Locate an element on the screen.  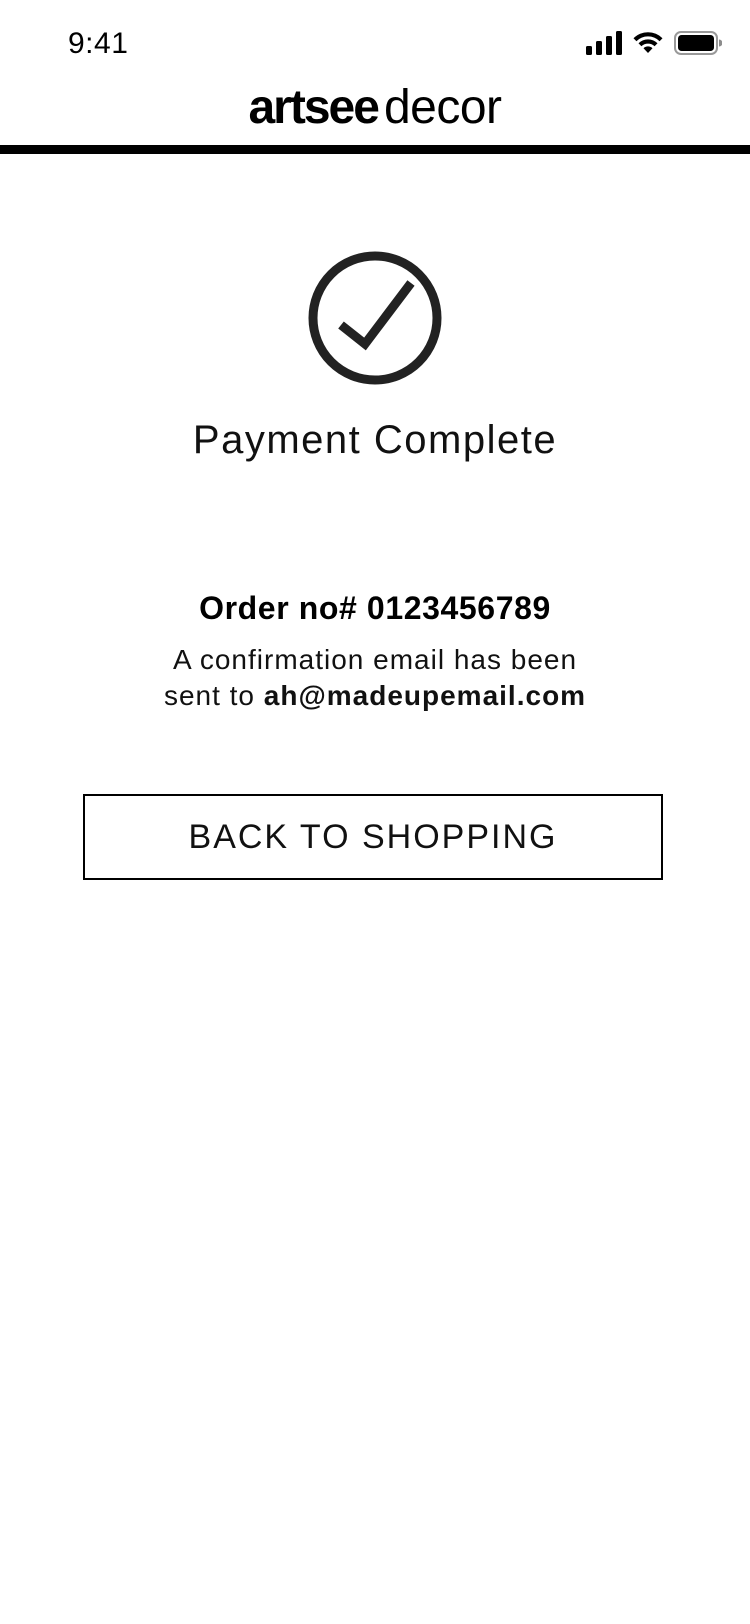
brand-logo: artsee decor is located at coordinates (375, 108).